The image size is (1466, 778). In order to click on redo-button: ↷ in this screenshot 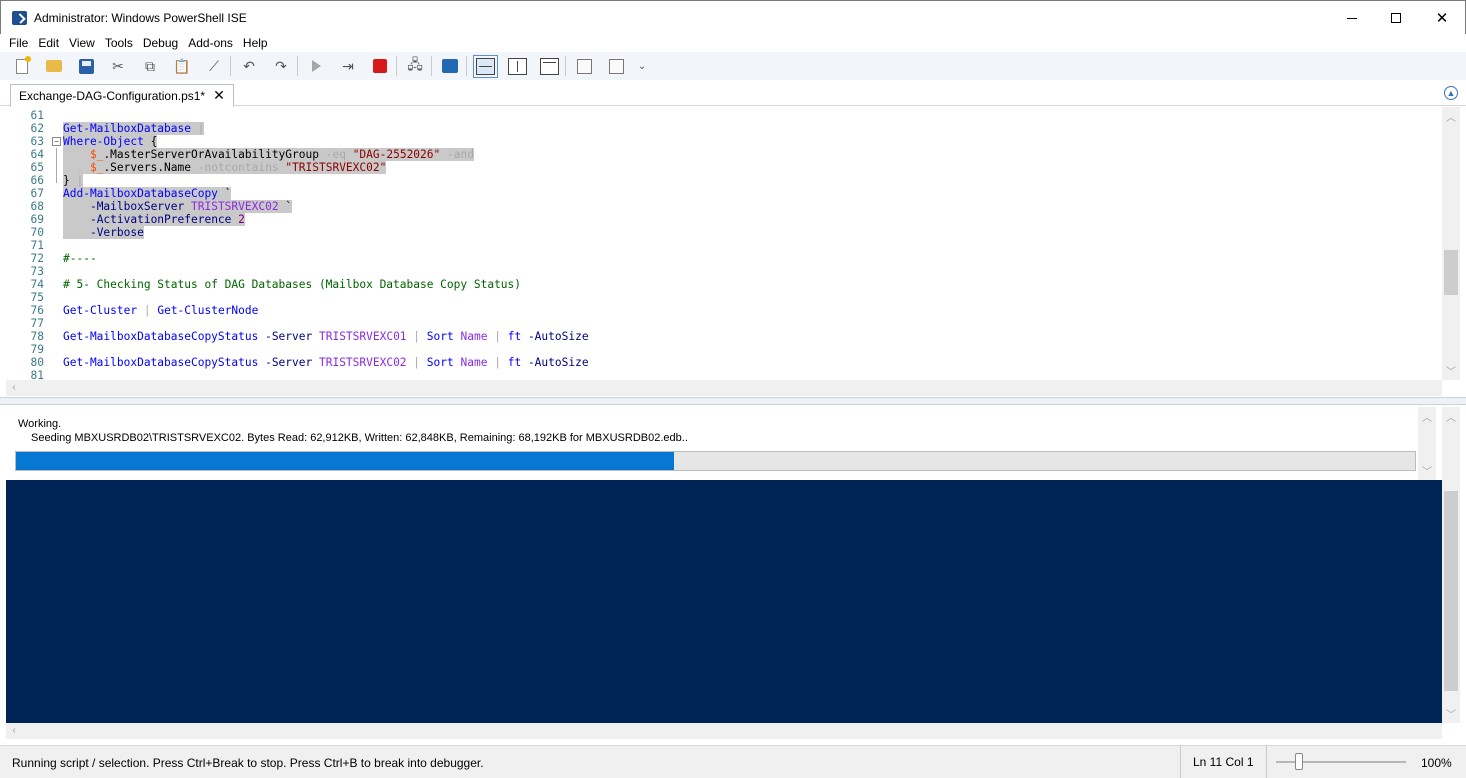, I will do `click(281, 66)`.